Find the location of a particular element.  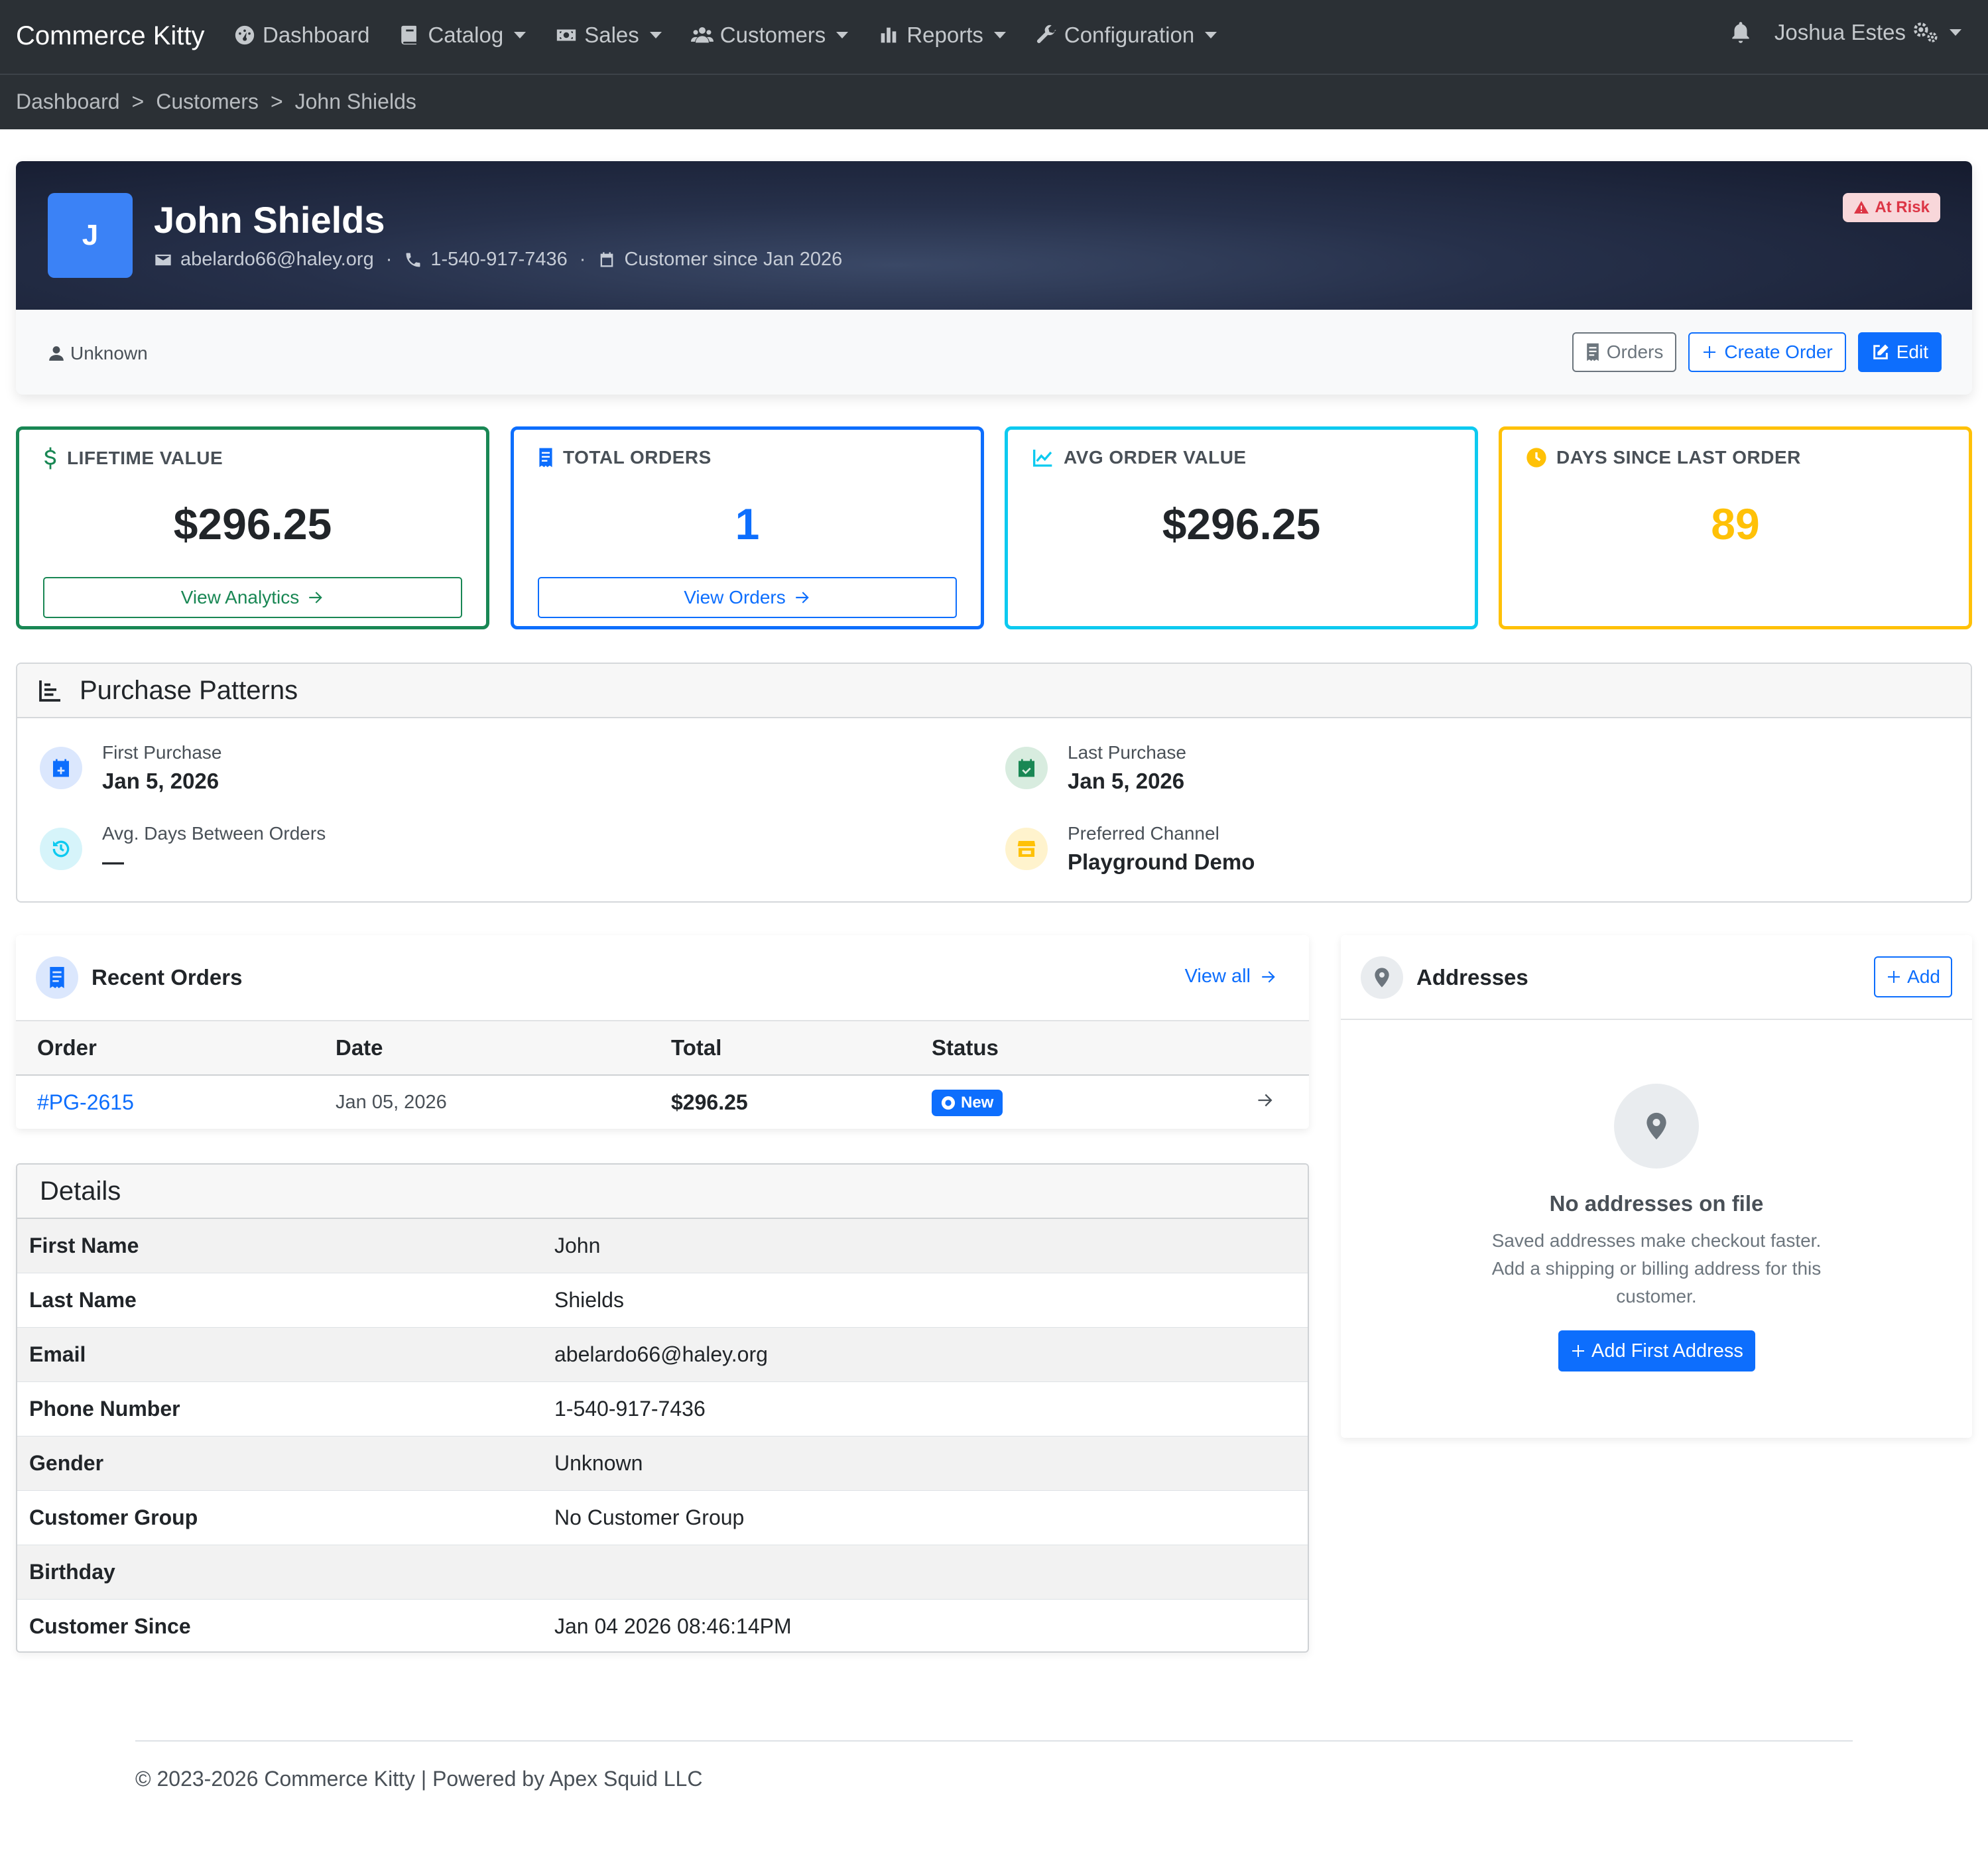

table-row: Customer Group No Customer Group is located at coordinates (662, 1518).